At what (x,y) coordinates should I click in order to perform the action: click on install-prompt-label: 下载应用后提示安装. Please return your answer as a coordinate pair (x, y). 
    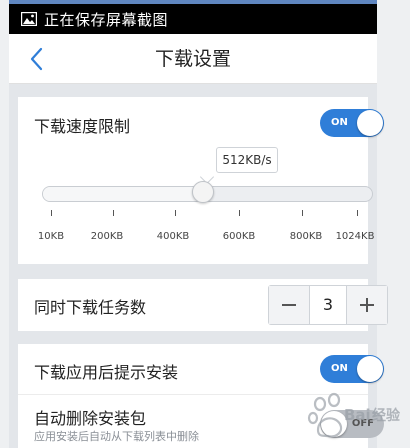
    Looking at the image, I should click on (106, 372).